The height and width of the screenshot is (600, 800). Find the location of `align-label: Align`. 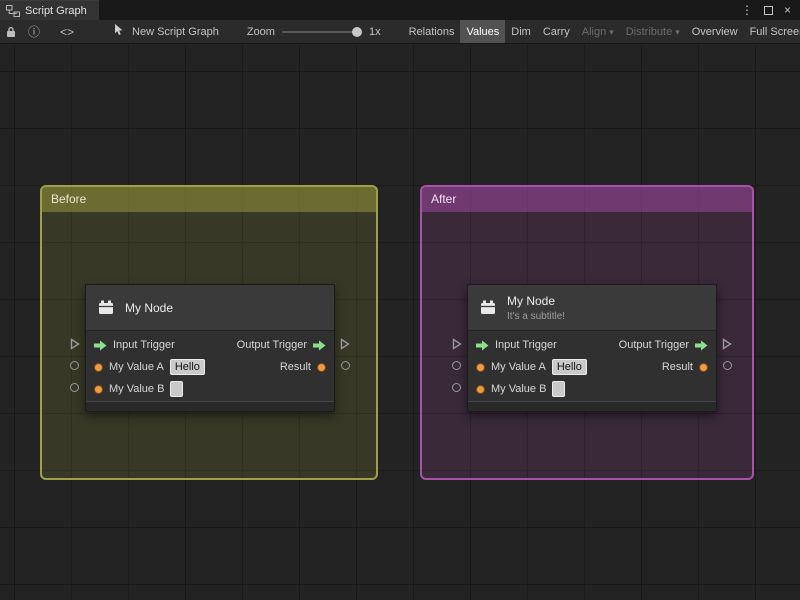

align-label: Align is located at coordinates (594, 31).